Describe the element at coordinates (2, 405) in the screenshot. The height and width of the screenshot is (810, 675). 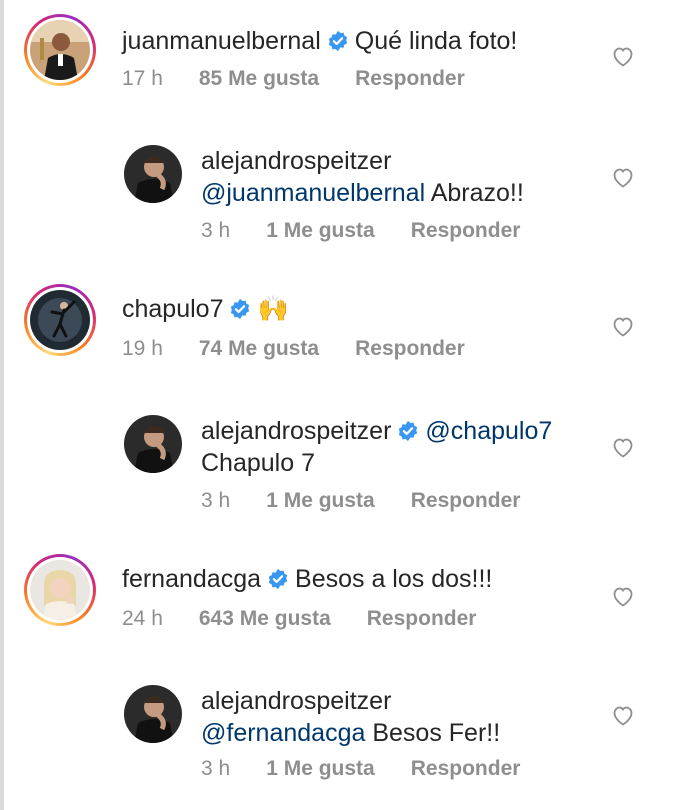
I see `left-edge-divider` at that location.